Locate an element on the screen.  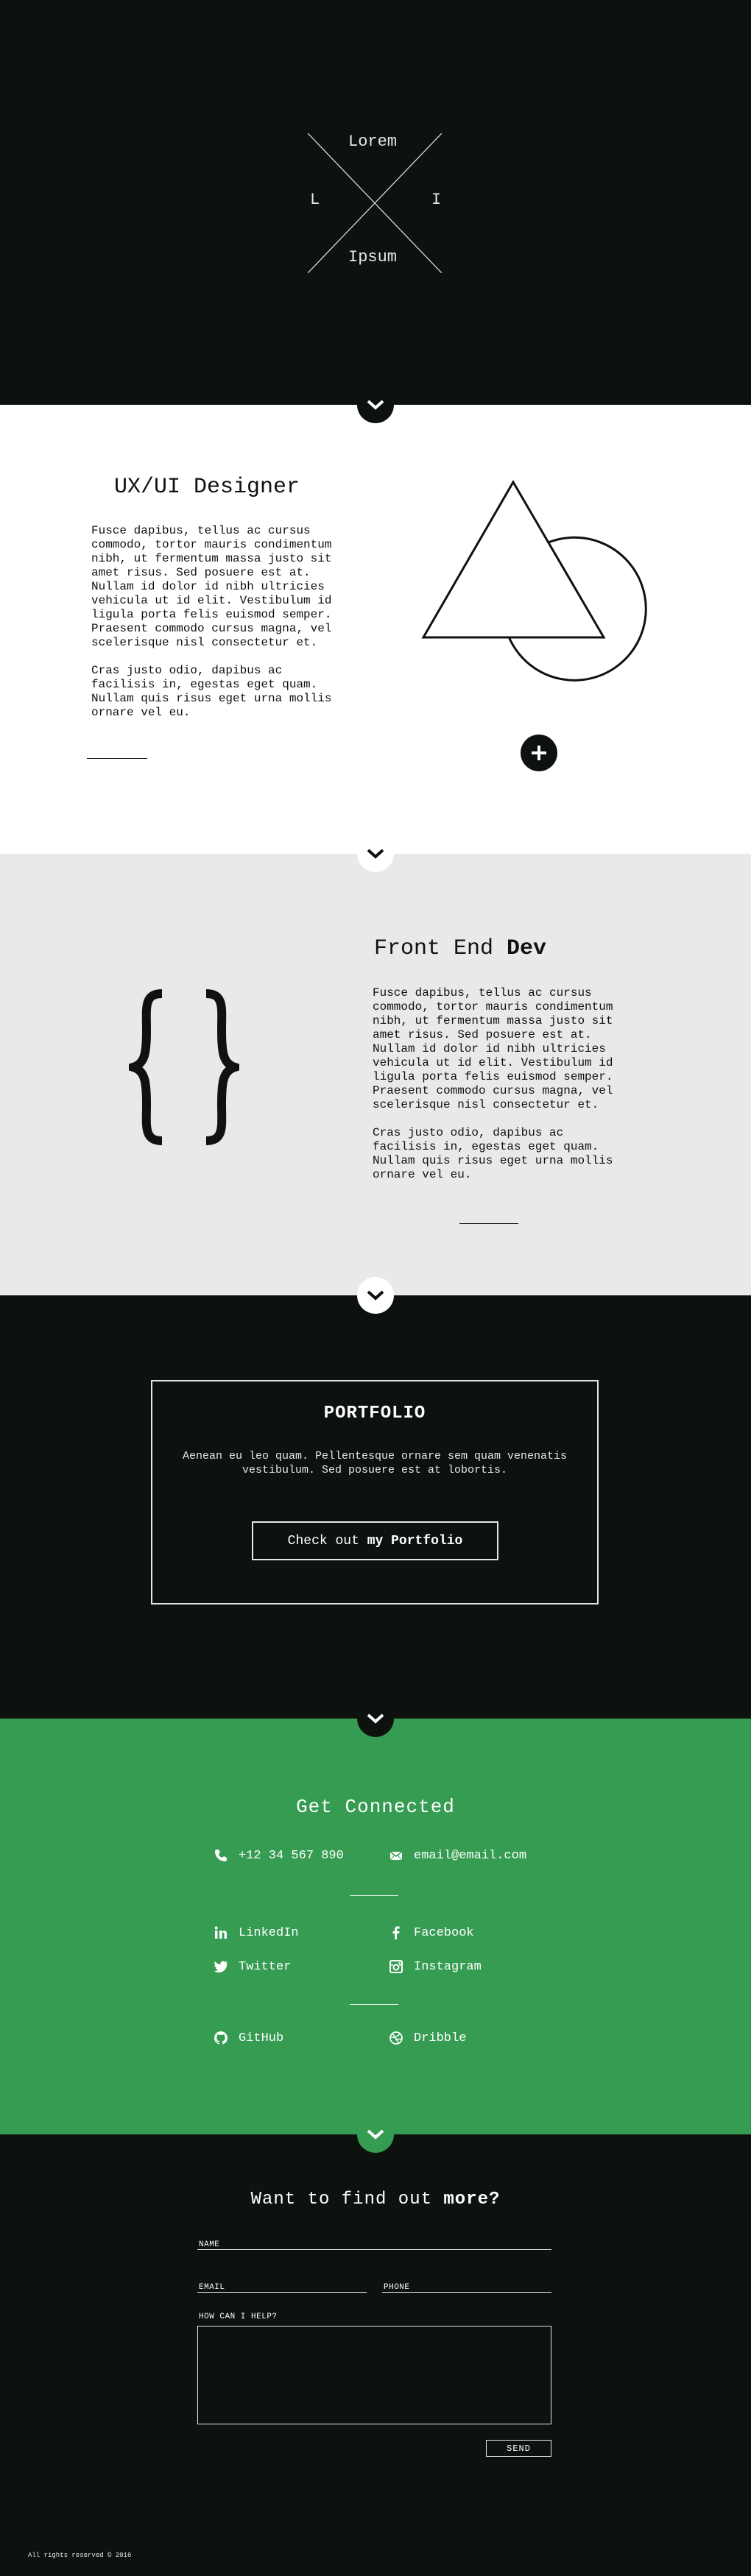
facebook-icon is located at coordinates (396, 1932).